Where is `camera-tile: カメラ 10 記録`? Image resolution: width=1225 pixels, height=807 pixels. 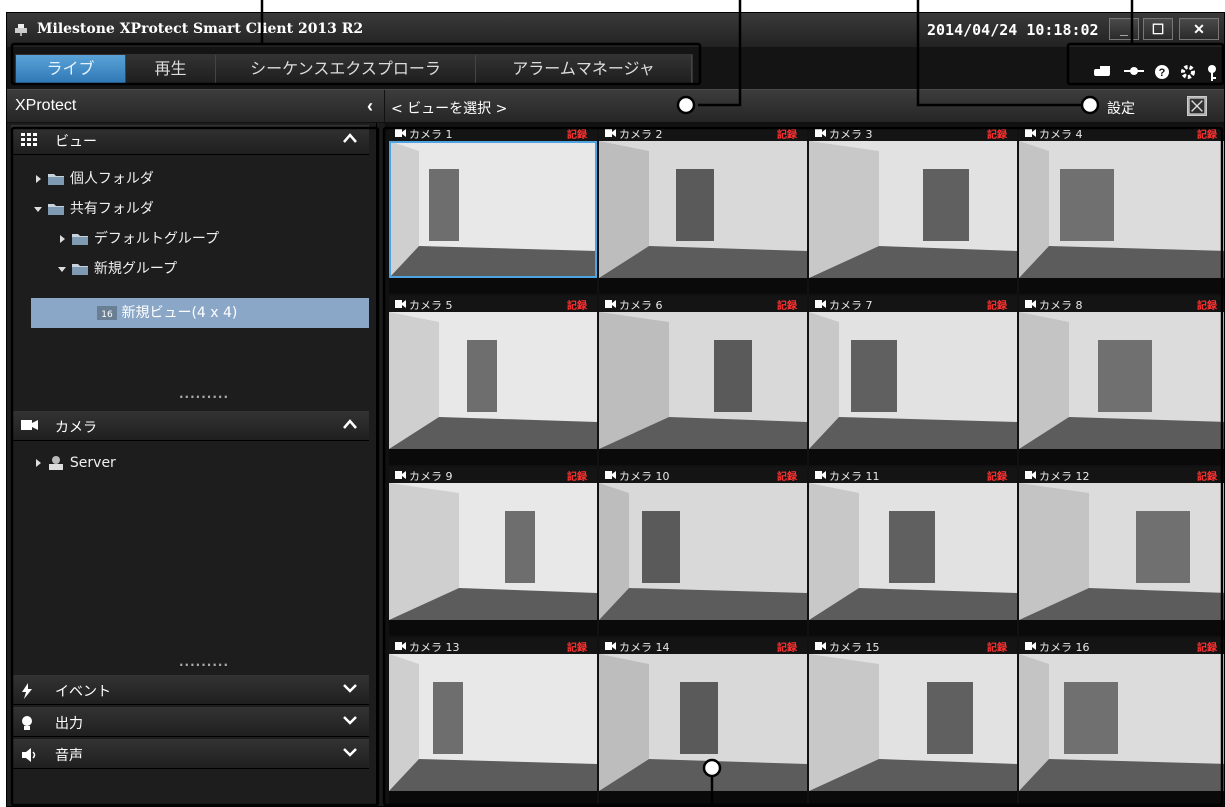 camera-tile: カメラ 10 記録 is located at coordinates (703, 551).